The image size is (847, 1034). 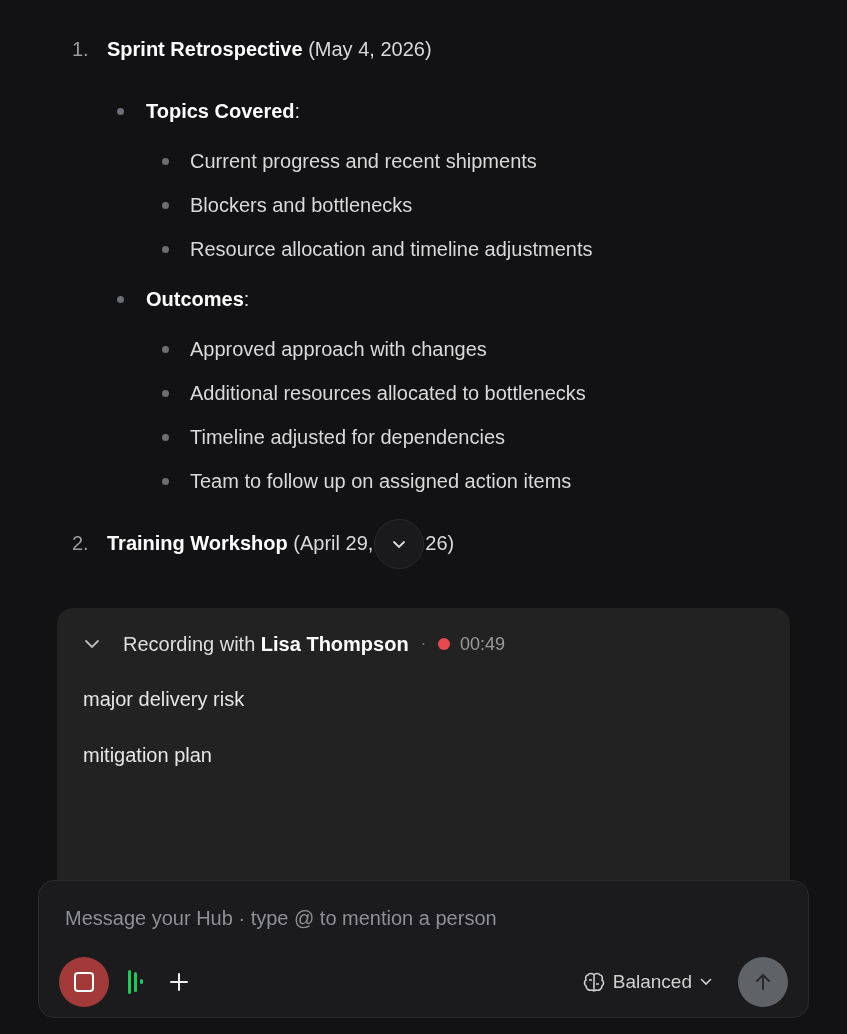 I want to click on item-heading: 26), so click(x=440, y=543).